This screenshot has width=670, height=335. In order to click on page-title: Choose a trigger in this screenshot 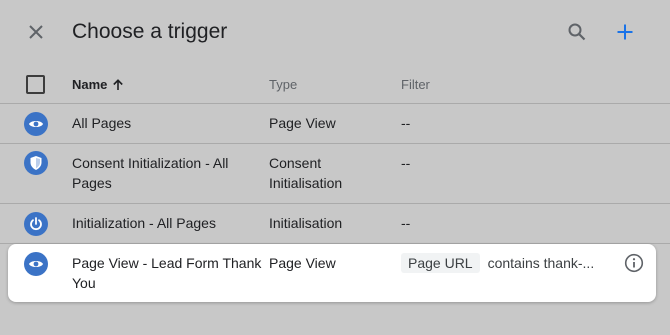, I will do `click(150, 31)`.